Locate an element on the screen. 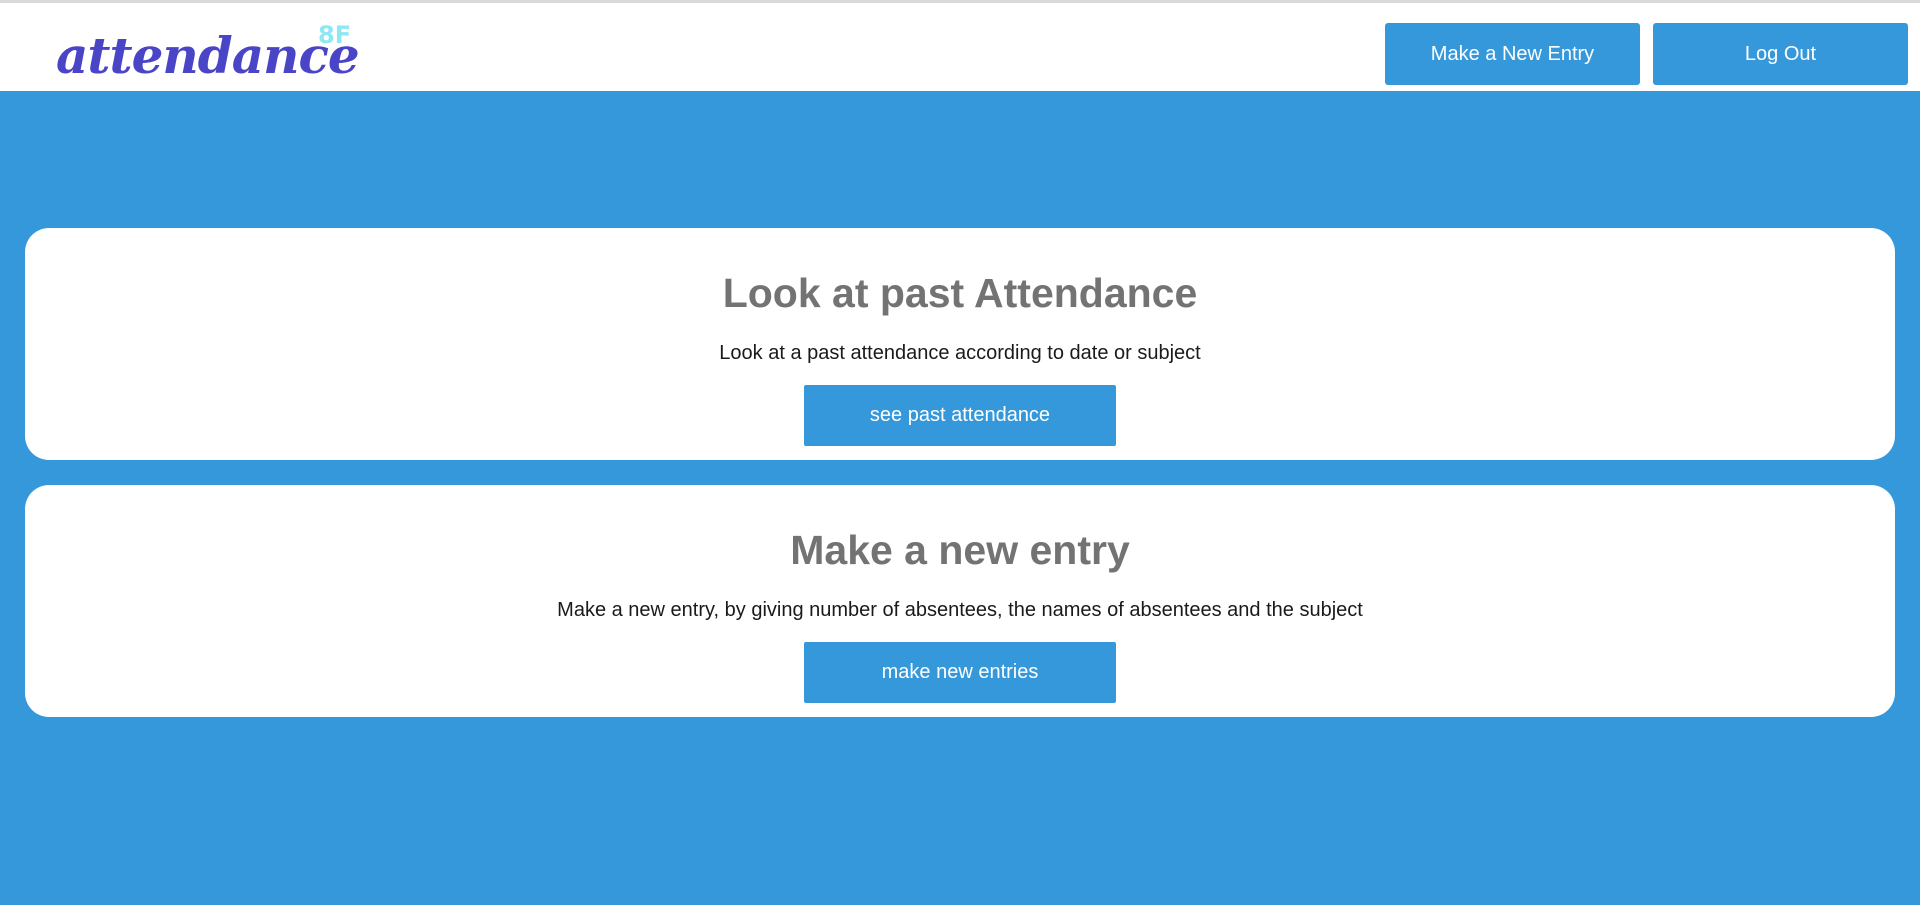 Image resolution: width=1920 pixels, height=905 pixels. log-out-button: Log Out is located at coordinates (1780, 54).